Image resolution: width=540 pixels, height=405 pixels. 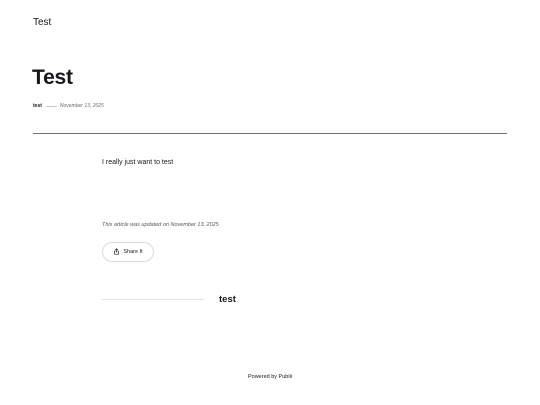 I want to click on author-box-line, so click(x=153, y=299).